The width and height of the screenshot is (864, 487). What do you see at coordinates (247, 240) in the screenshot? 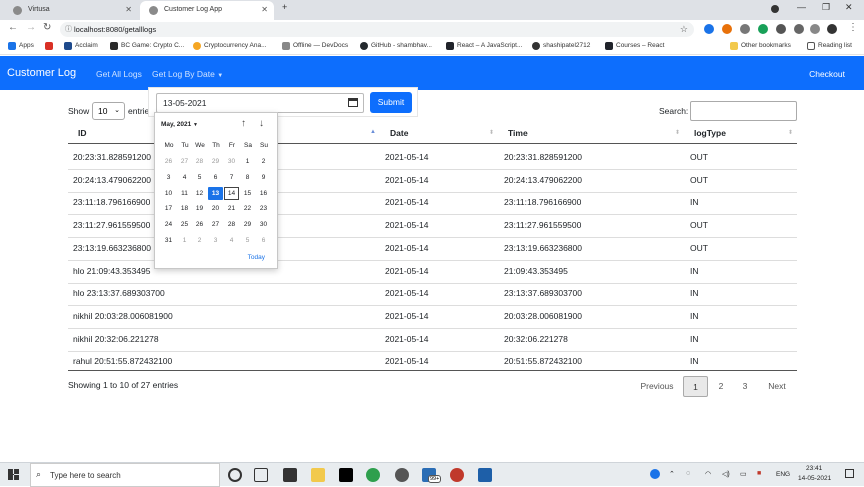
I see `calendar-day: 5` at bounding box center [247, 240].